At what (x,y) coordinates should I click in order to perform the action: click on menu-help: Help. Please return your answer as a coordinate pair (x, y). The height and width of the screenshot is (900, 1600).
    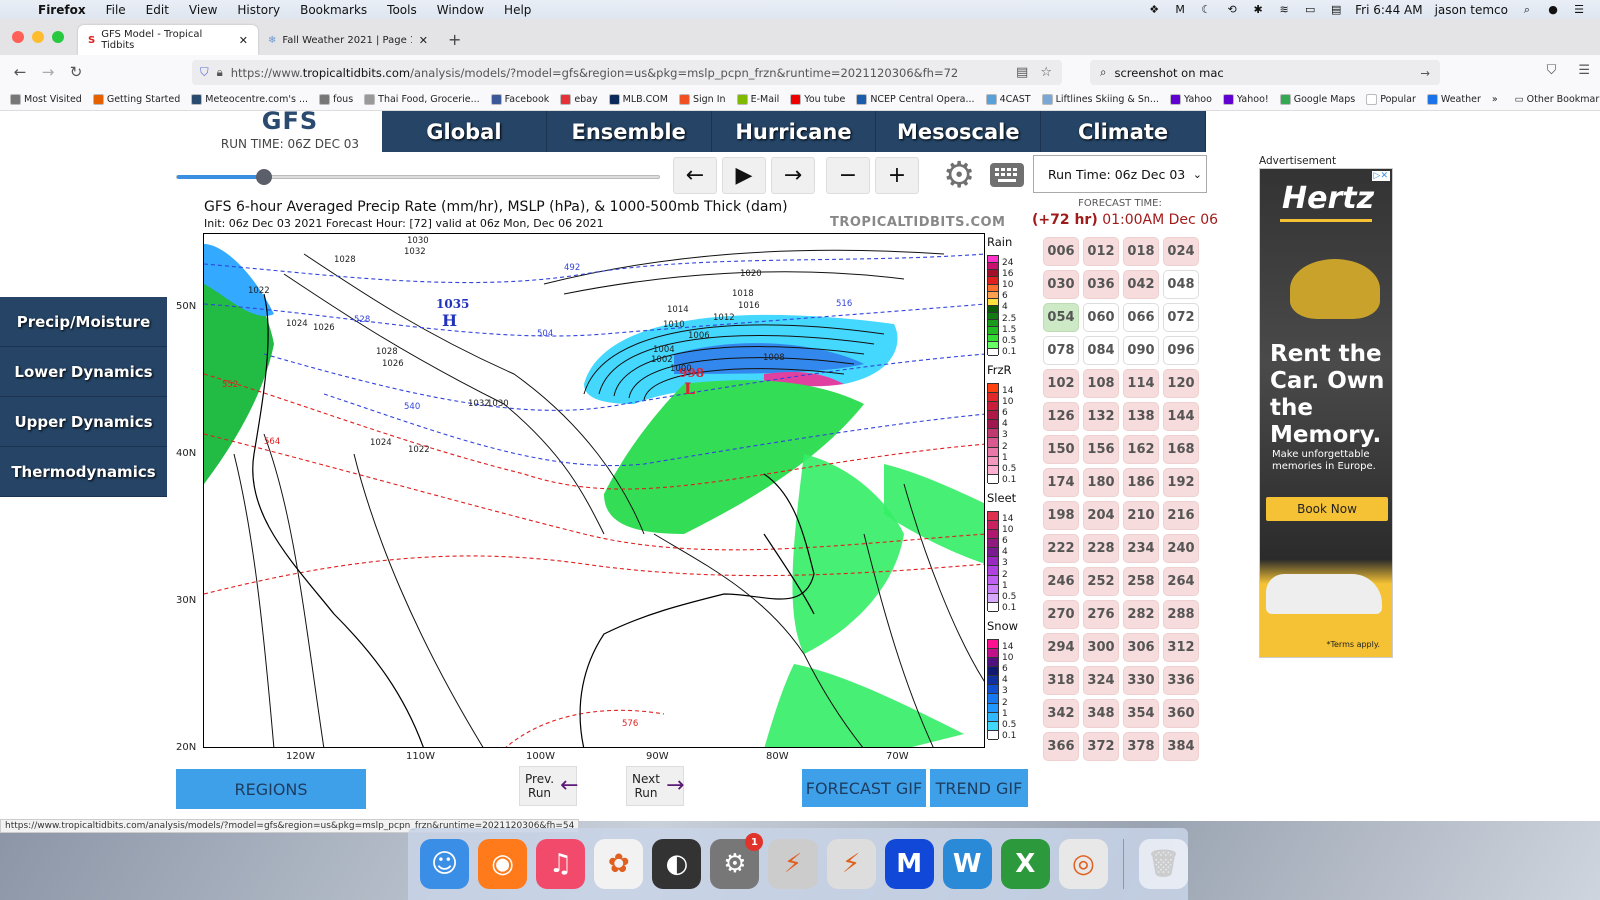
    Looking at the image, I should click on (517, 10).